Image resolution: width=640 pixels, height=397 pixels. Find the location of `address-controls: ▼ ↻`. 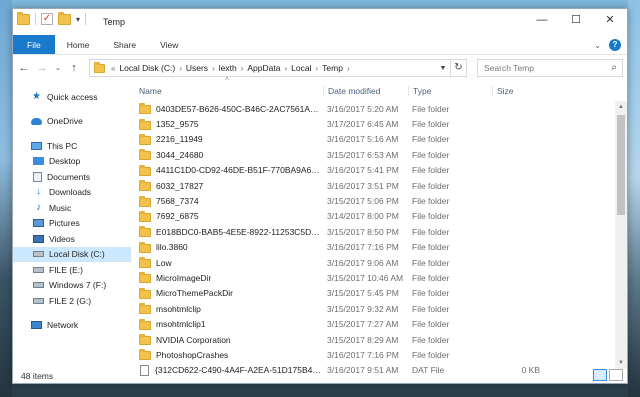

address-controls: ▼ ↻ is located at coordinates (451, 68).